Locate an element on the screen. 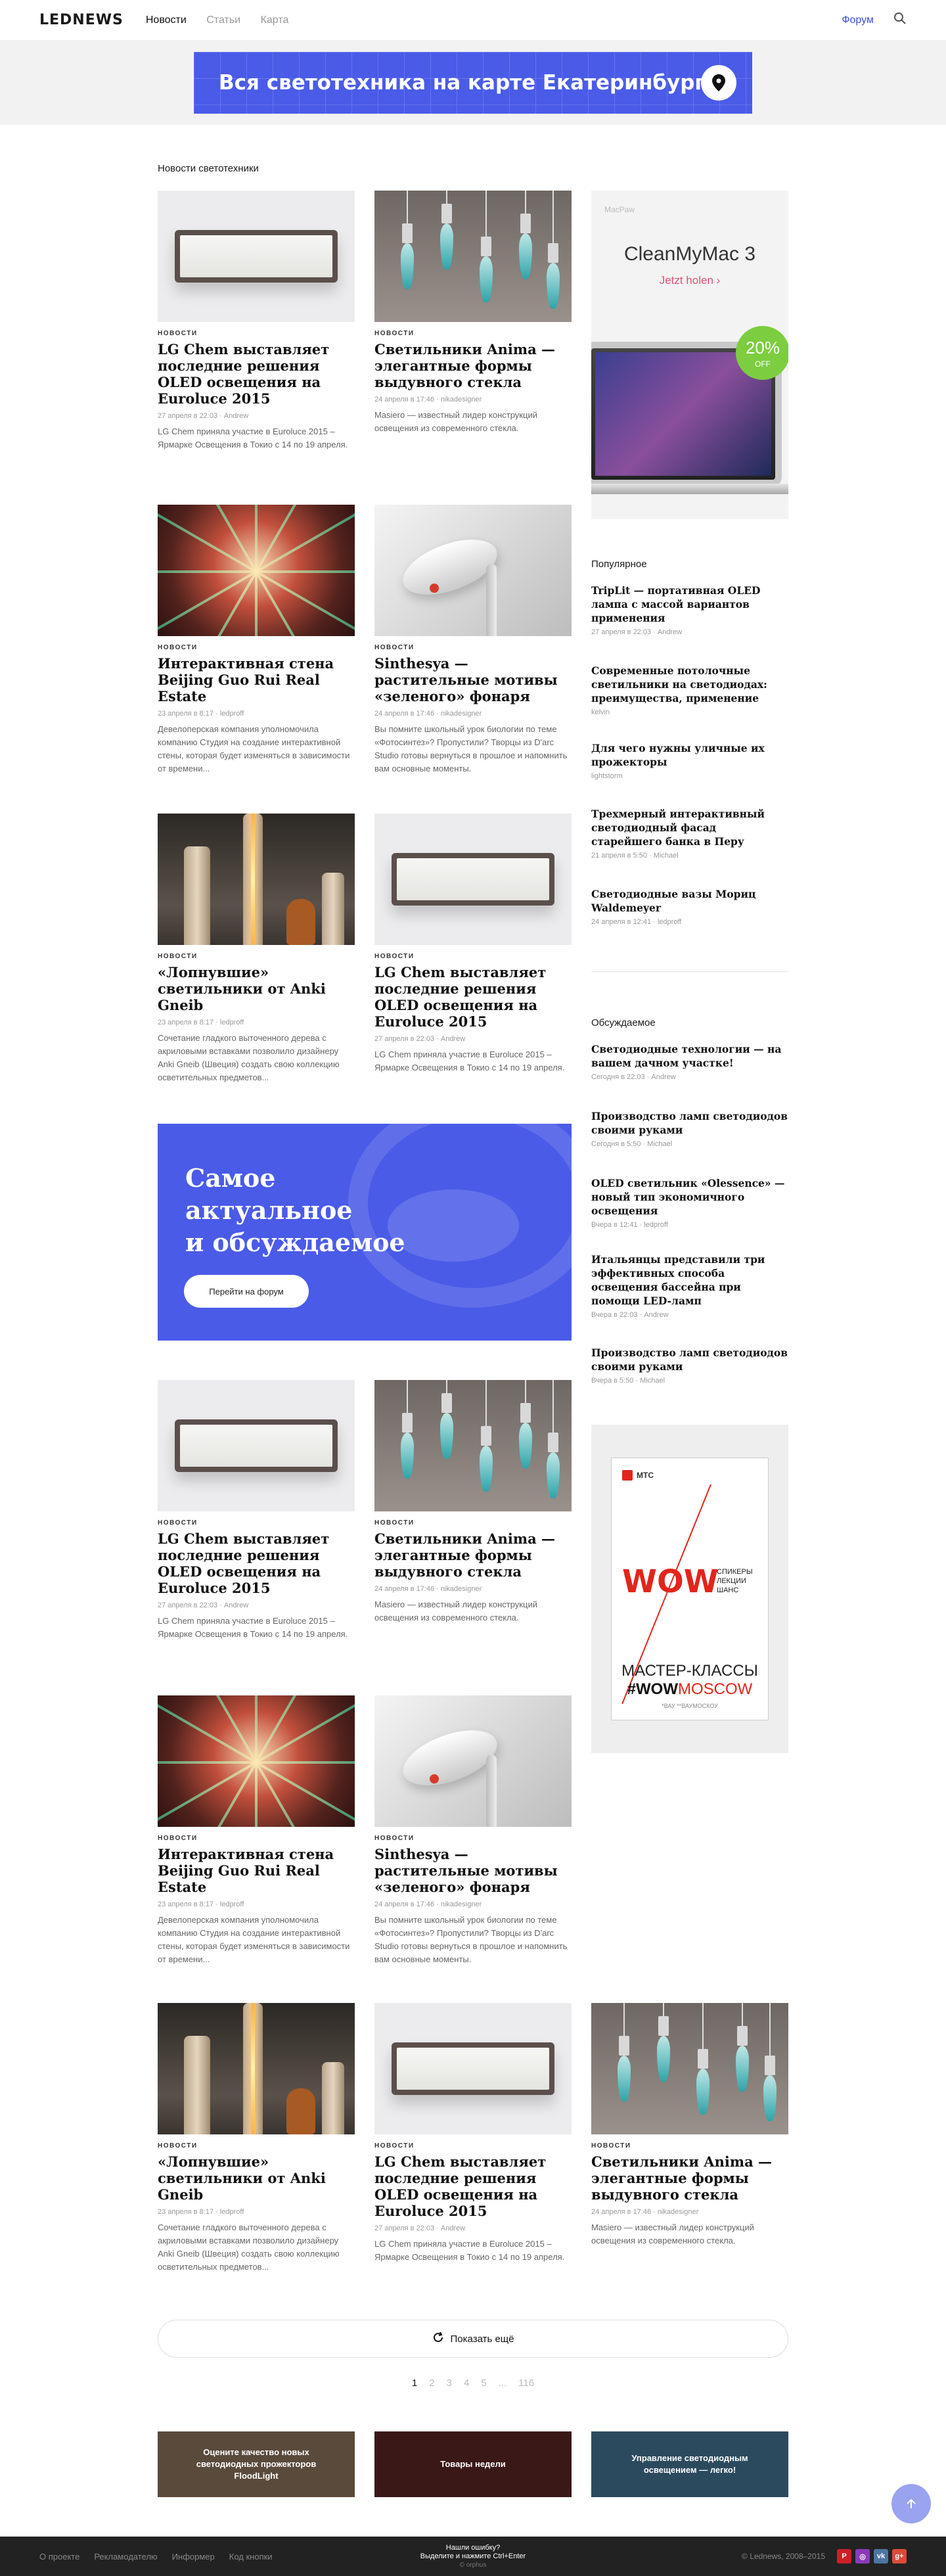 The height and width of the screenshot is (2576, 946). footer-link-about: О проекте is located at coordinates (59, 2557).